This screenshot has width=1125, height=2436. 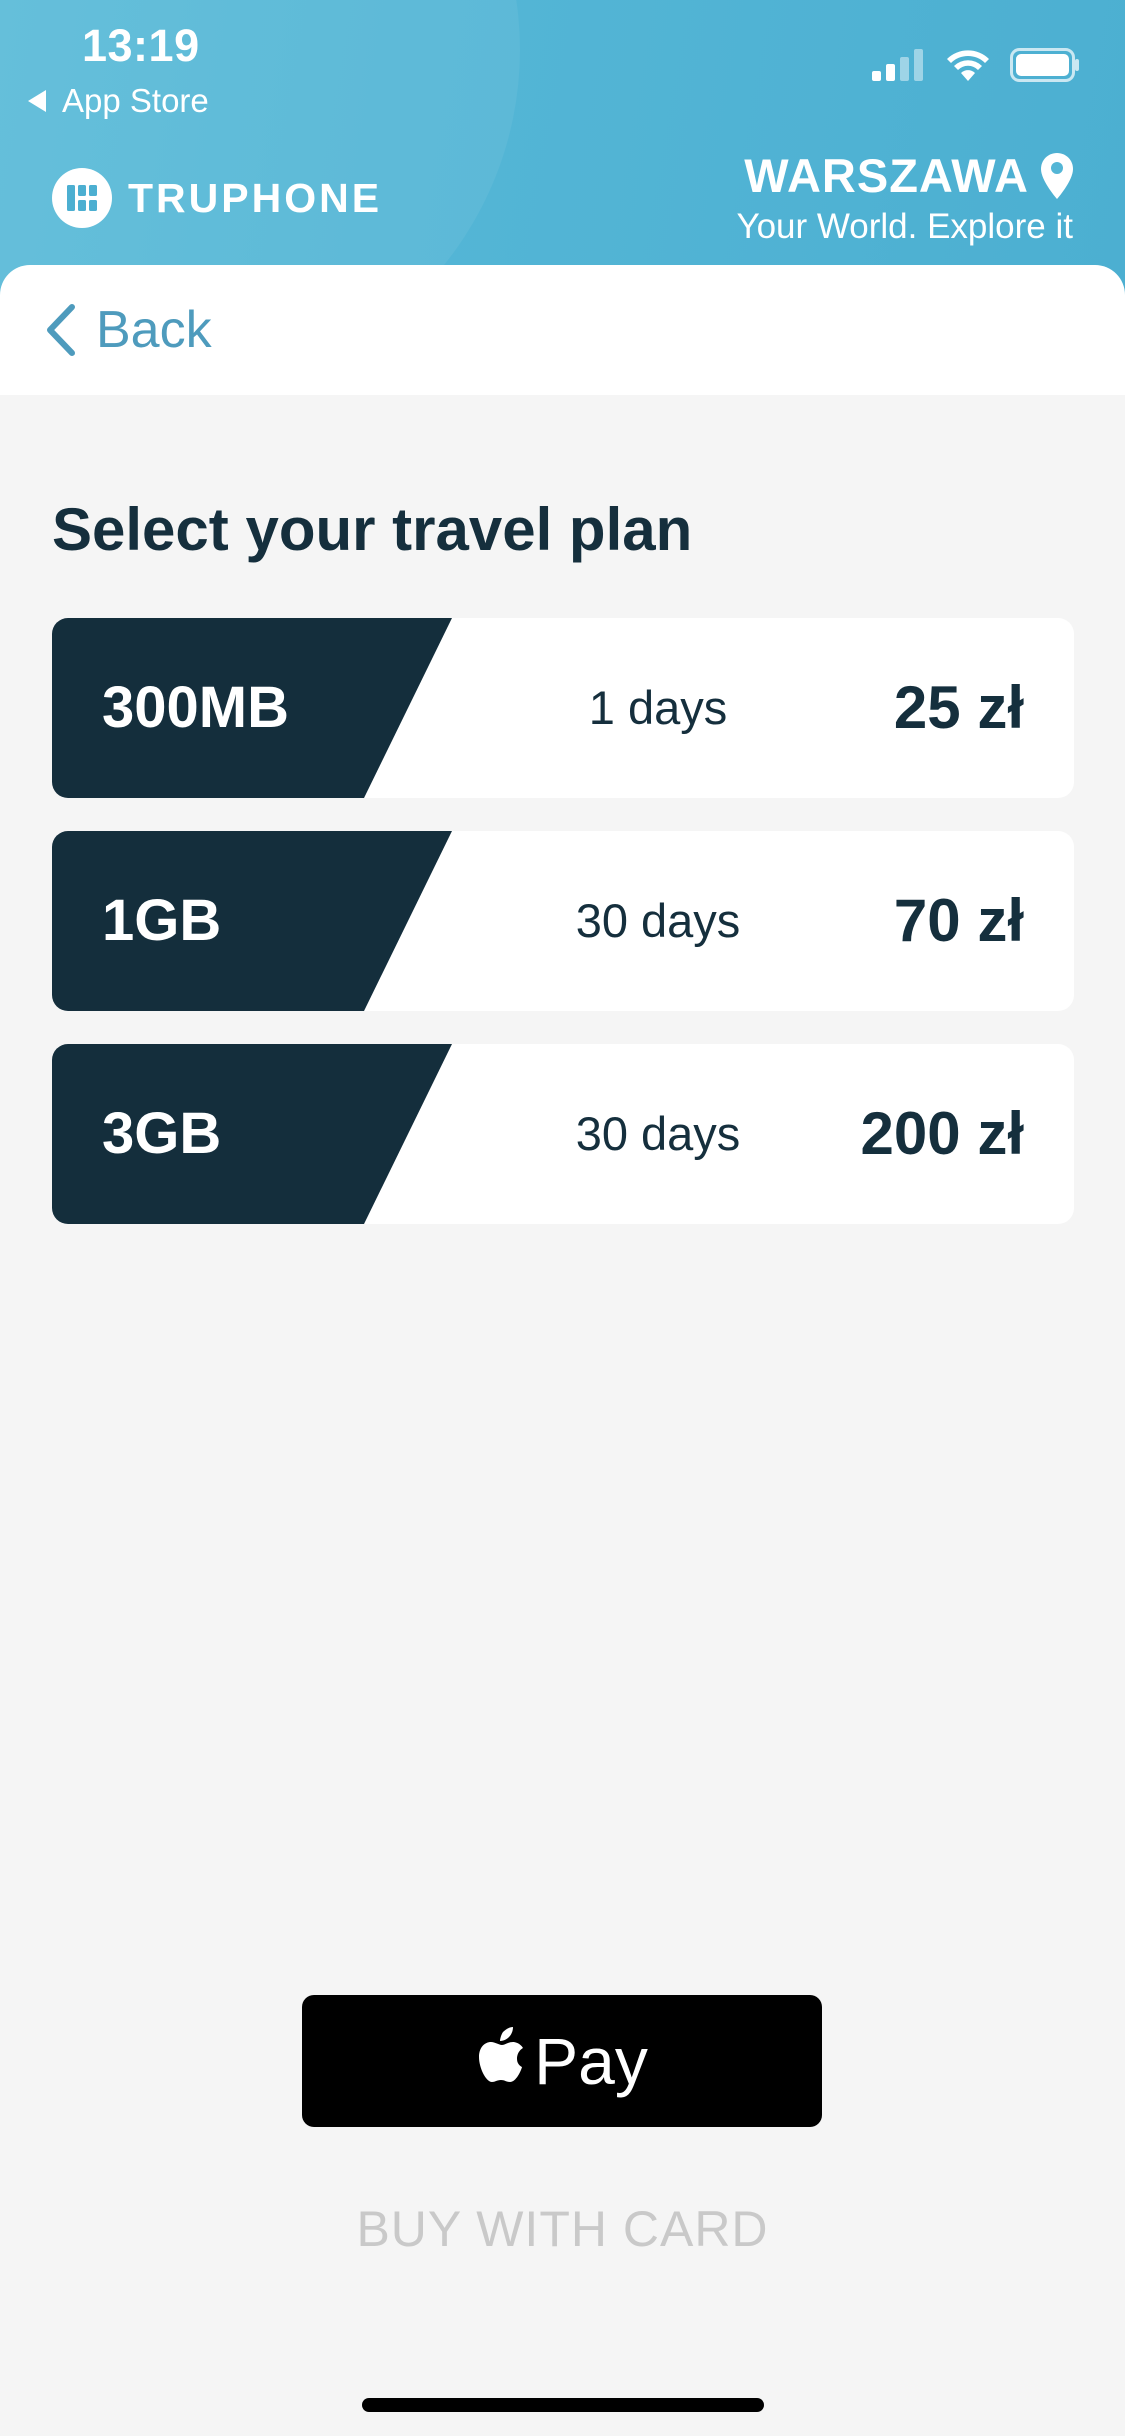 I want to click on location-pin-icon, so click(x=1057, y=175).